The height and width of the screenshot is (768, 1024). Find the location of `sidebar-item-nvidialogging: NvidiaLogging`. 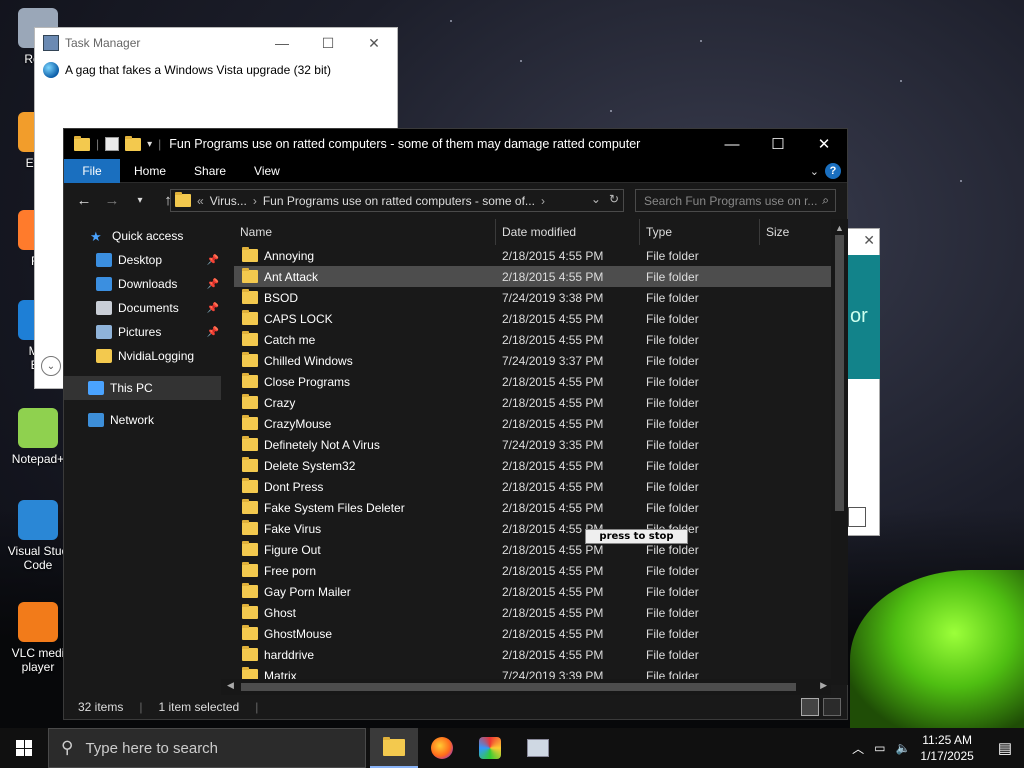

sidebar-item-nvidialogging: NvidiaLogging is located at coordinates (142, 356).